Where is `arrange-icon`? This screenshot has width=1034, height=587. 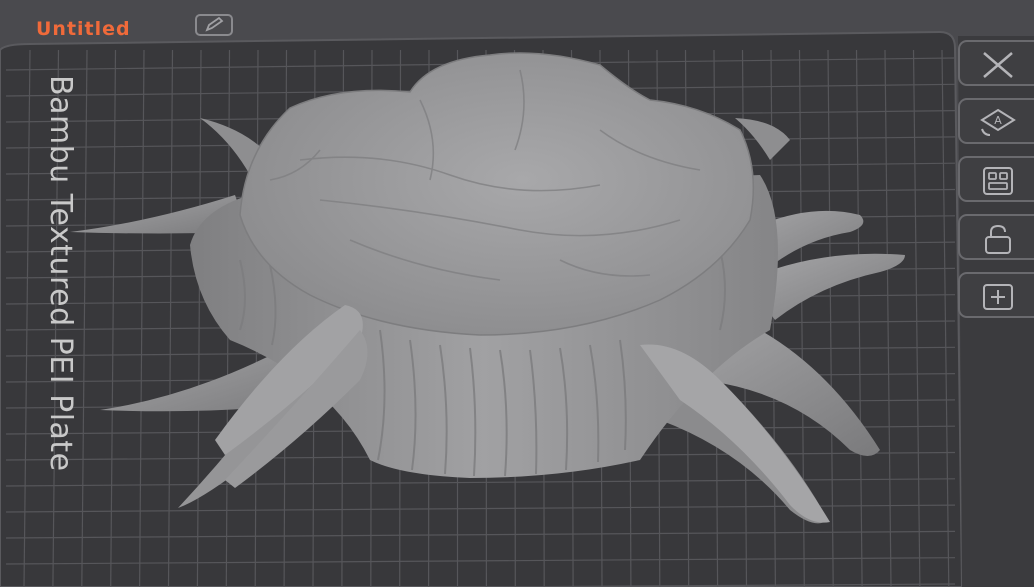
arrange-icon is located at coordinates (998, 181).